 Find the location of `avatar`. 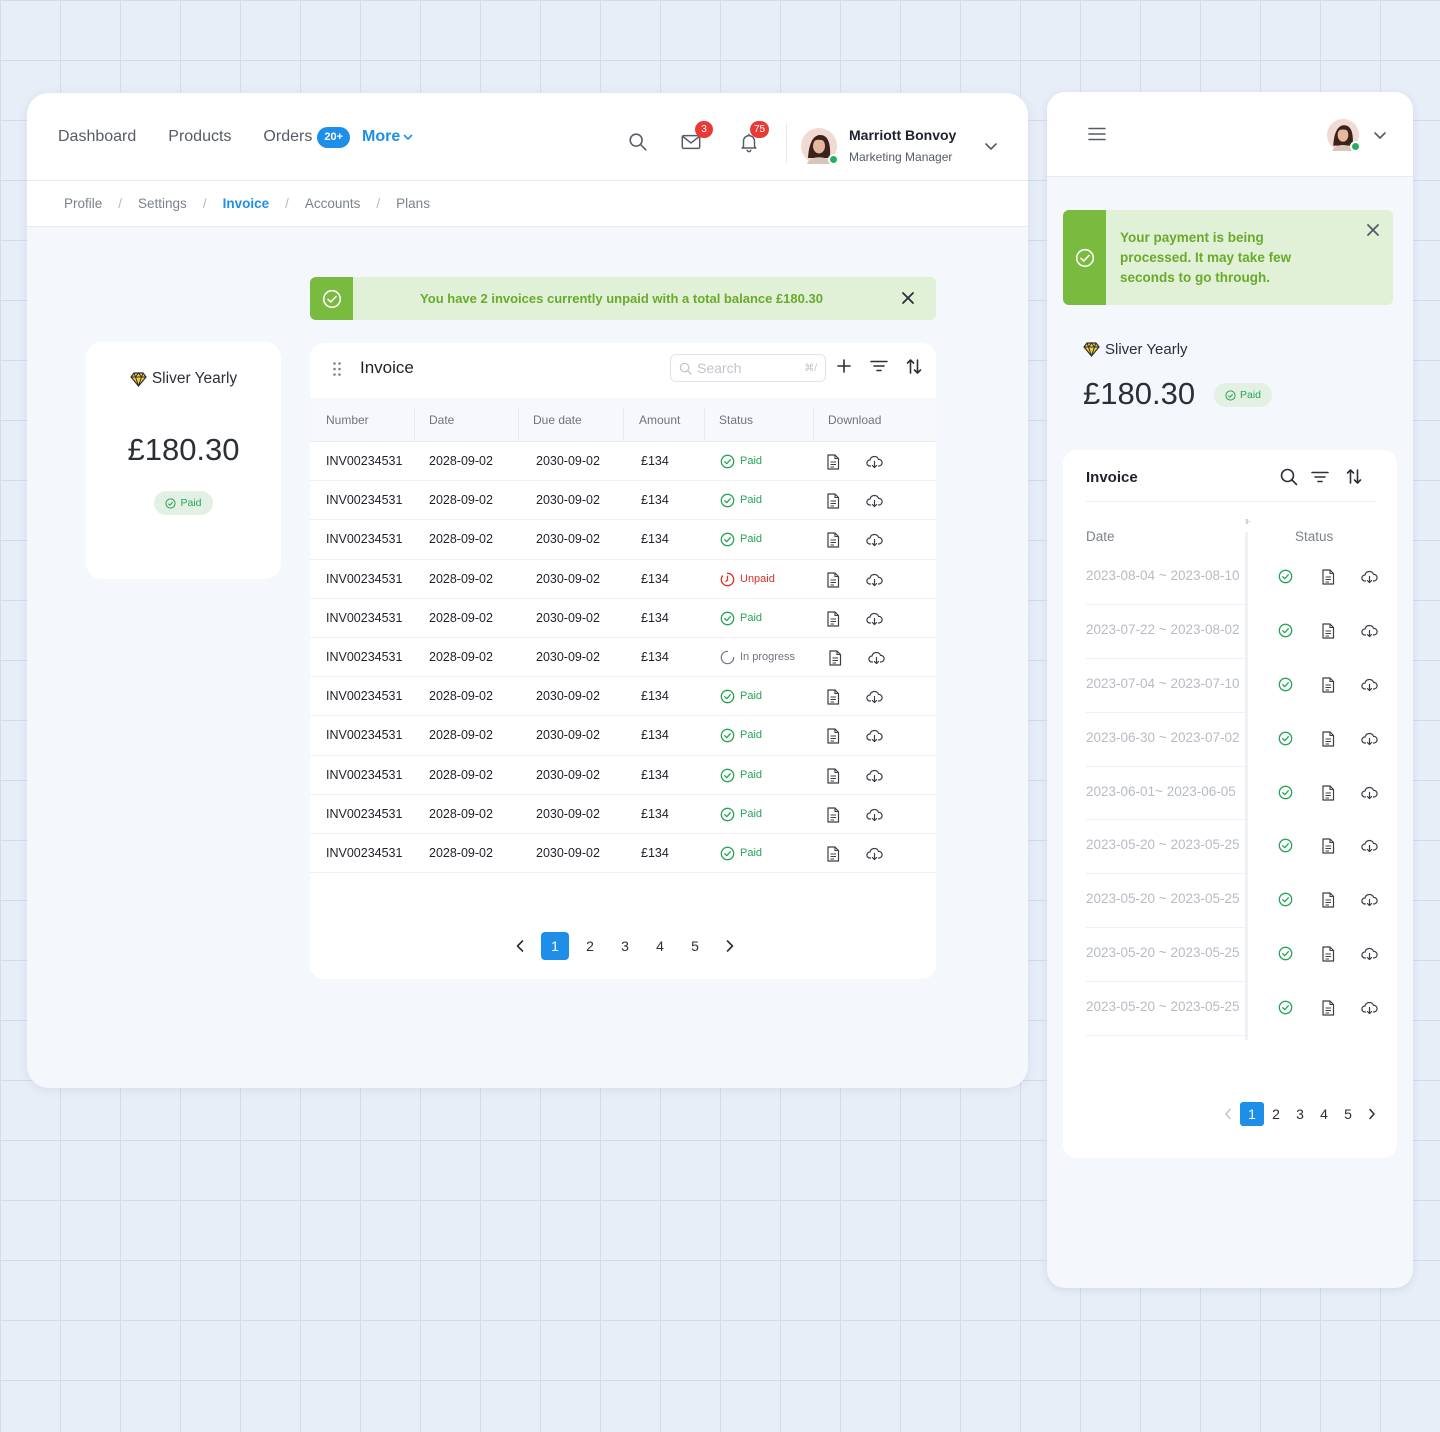

avatar is located at coordinates (1344, 135).